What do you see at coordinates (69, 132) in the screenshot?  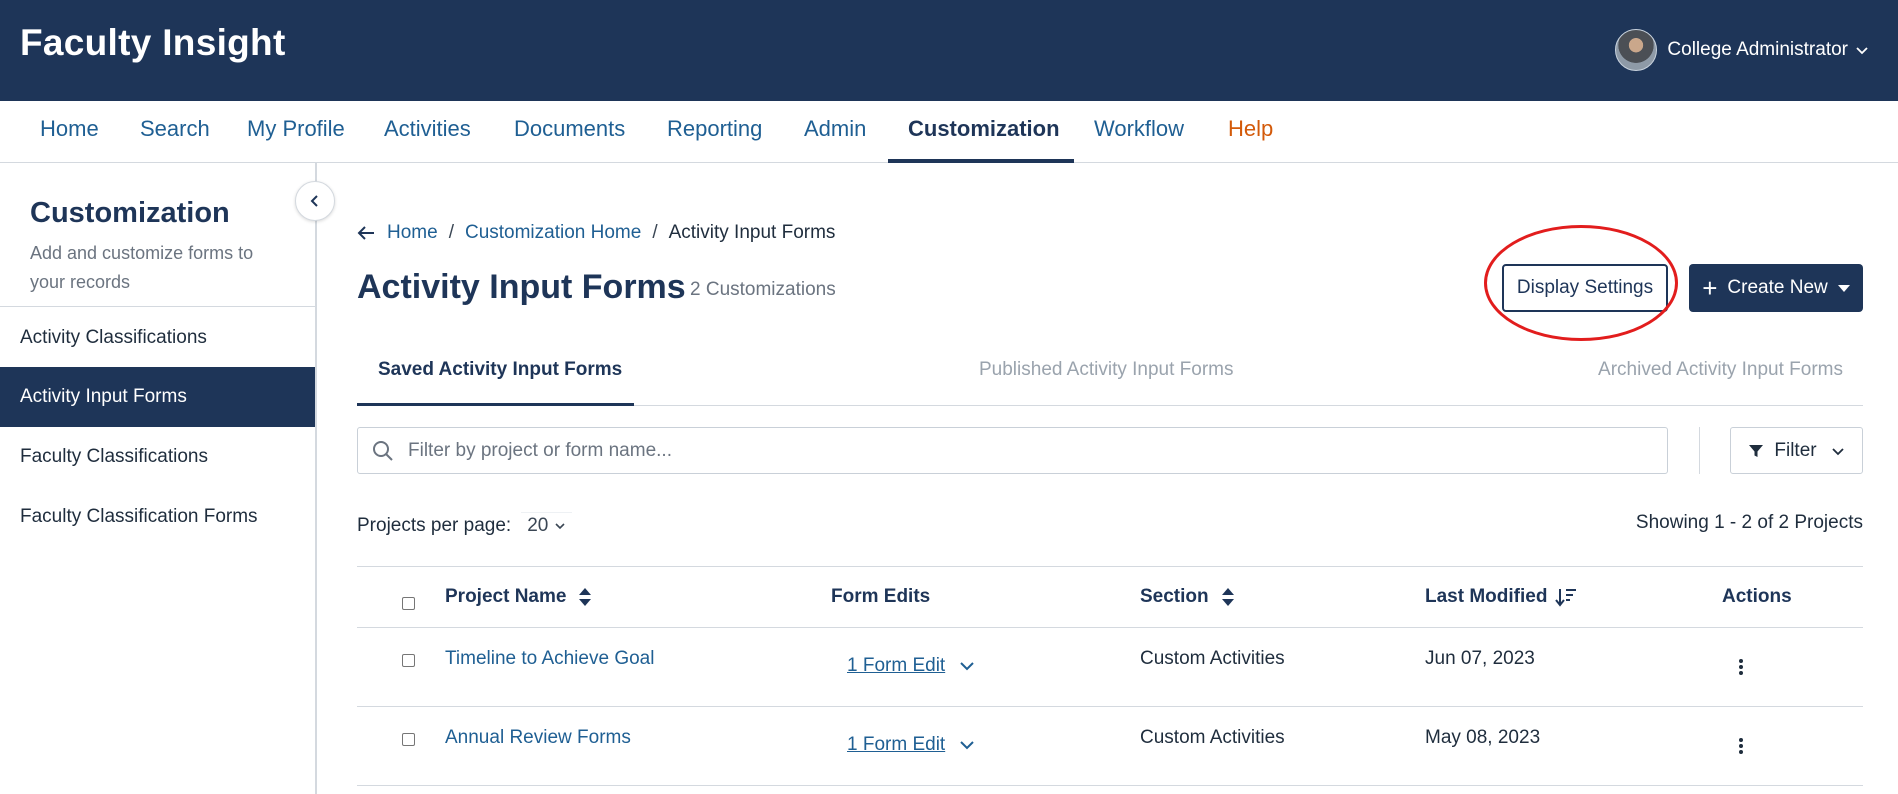 I see `nav-home: Home` at bounding box center [69, 132].